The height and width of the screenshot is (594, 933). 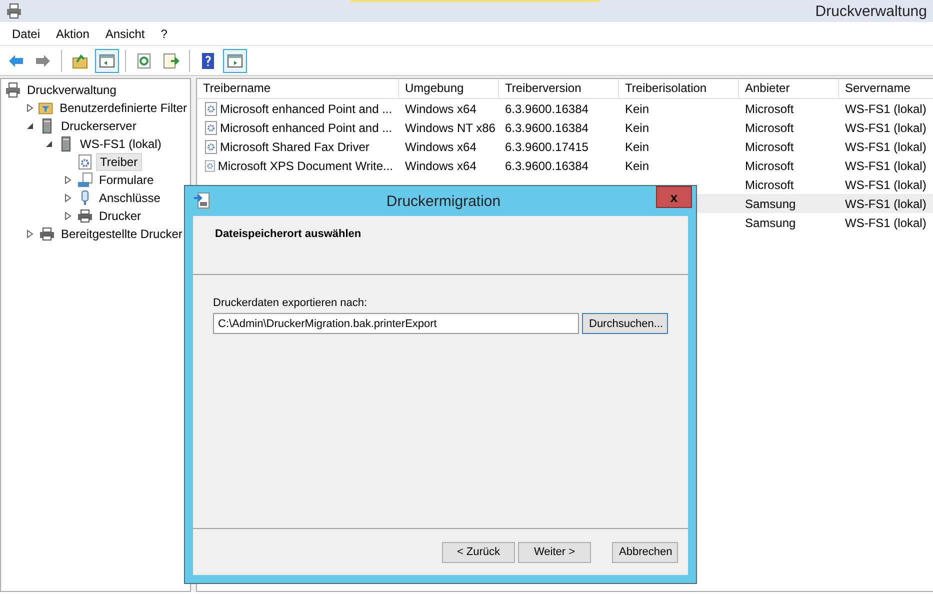 What do you see at coordinates (73, 33) in the screenshot?
I see `menu-item: Aktion` at bounding box center [73, 33].